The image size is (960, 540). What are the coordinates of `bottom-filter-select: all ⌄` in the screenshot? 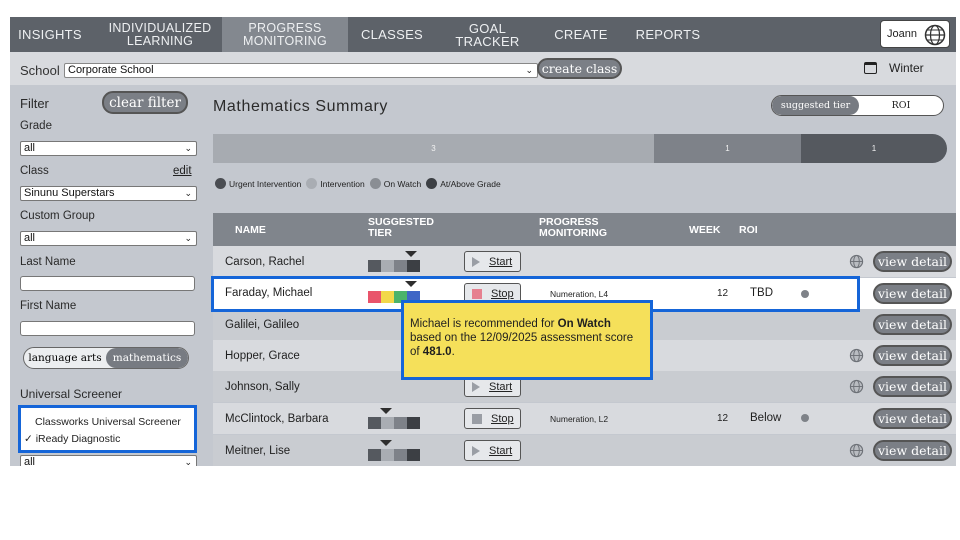 It's located at (108, 460).